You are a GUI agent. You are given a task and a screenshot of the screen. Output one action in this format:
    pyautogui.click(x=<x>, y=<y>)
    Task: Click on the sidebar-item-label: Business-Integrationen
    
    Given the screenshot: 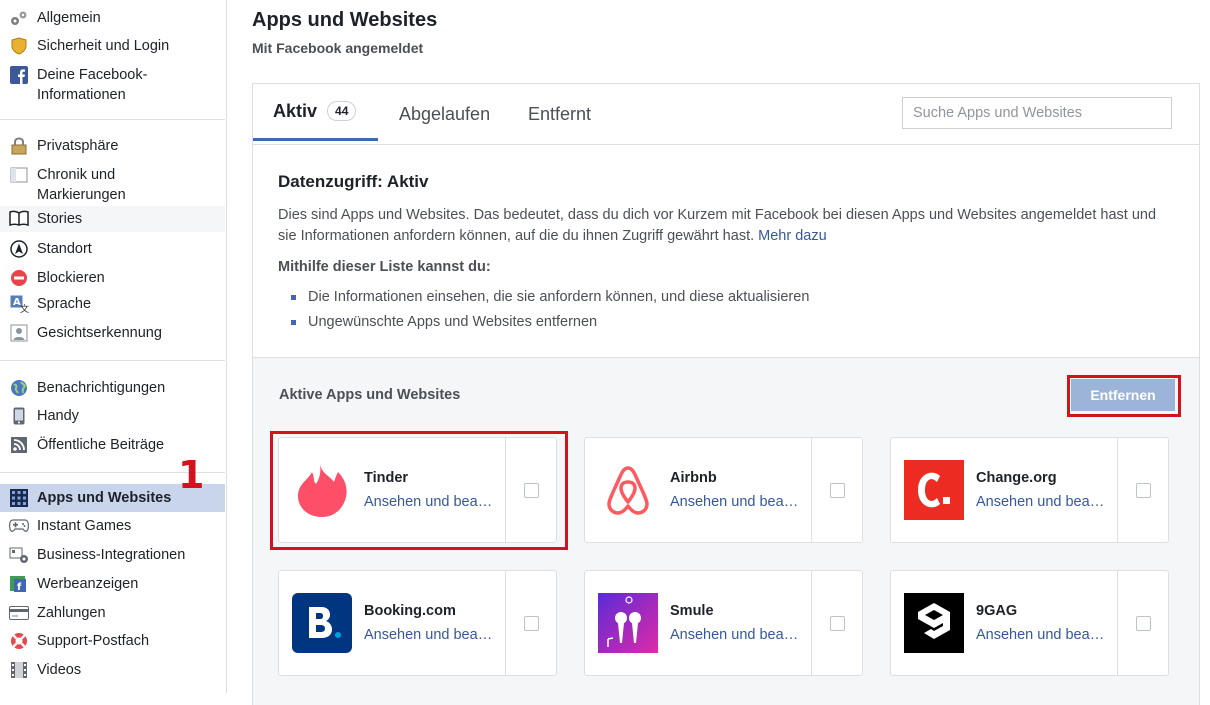 What is the action you would take?
    pyautogui.click(x=111, y=555)
    